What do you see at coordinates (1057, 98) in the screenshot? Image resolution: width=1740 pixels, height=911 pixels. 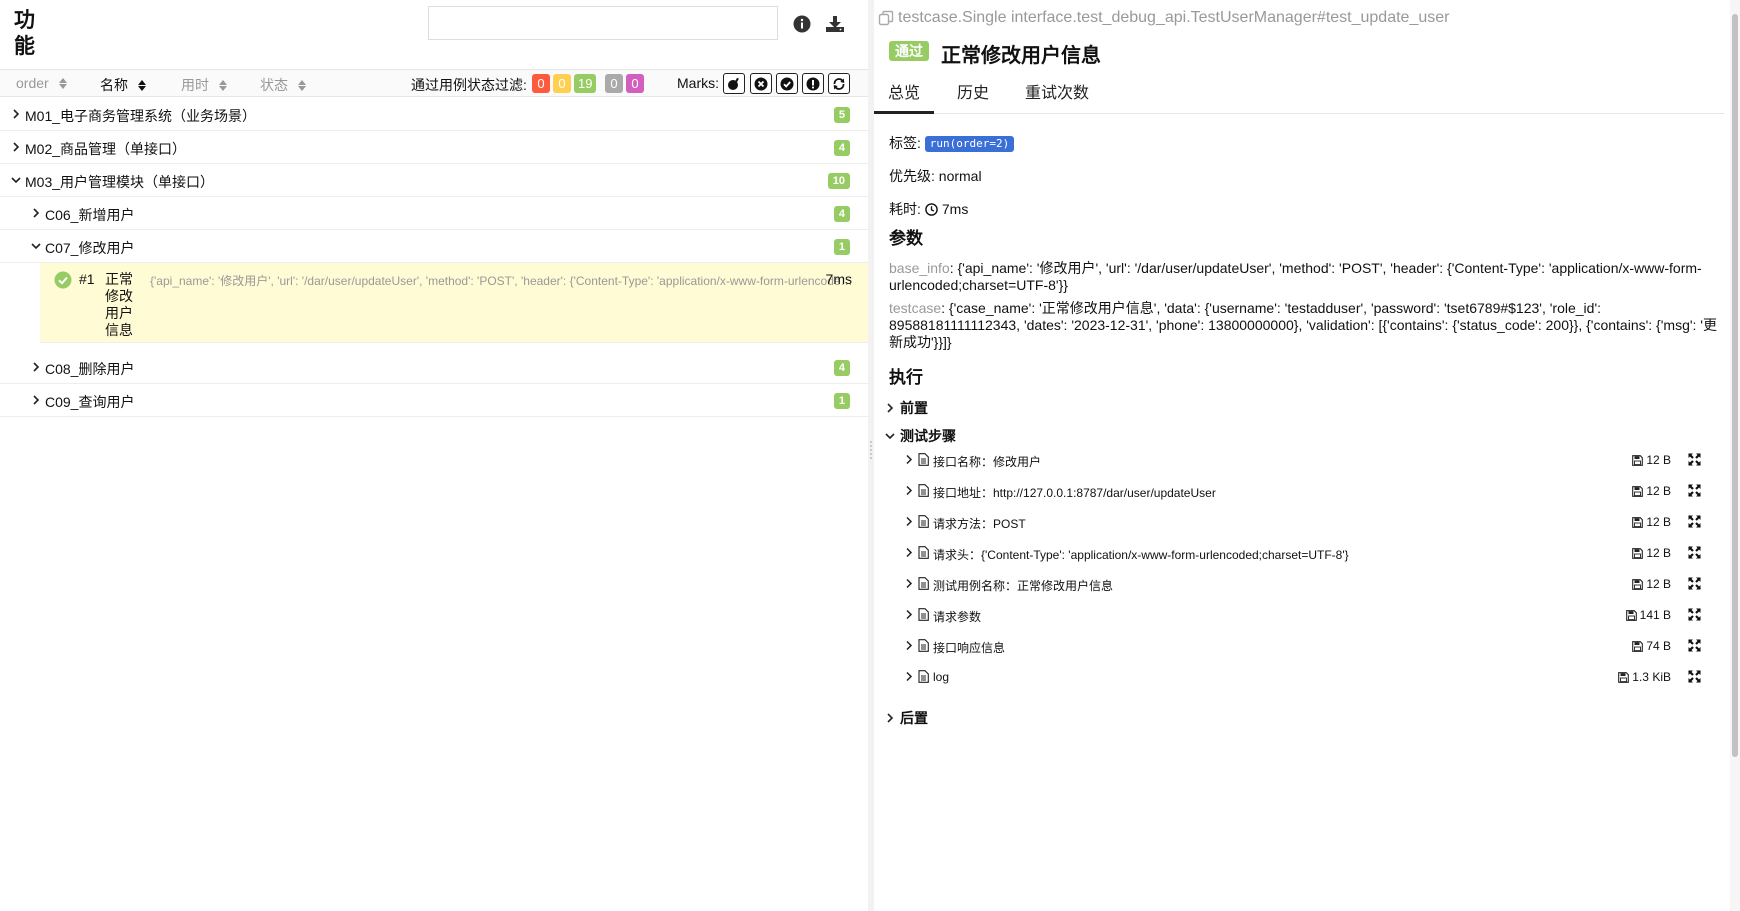 I see `tab-retries: 重试次数` at bounding box center [1057, 98].